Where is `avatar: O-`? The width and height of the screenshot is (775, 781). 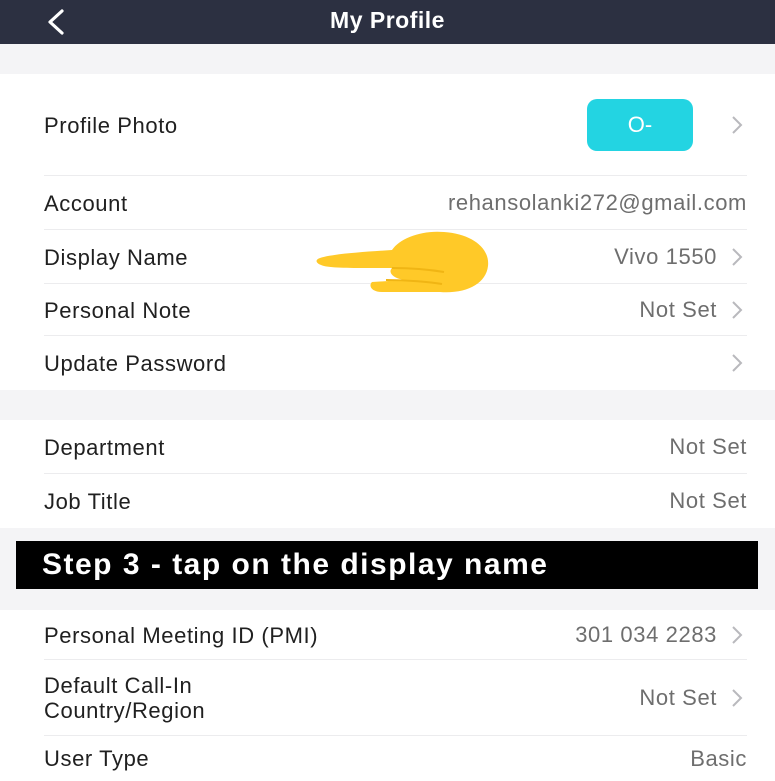 avatar: O- is located at coordinates (640, 125).